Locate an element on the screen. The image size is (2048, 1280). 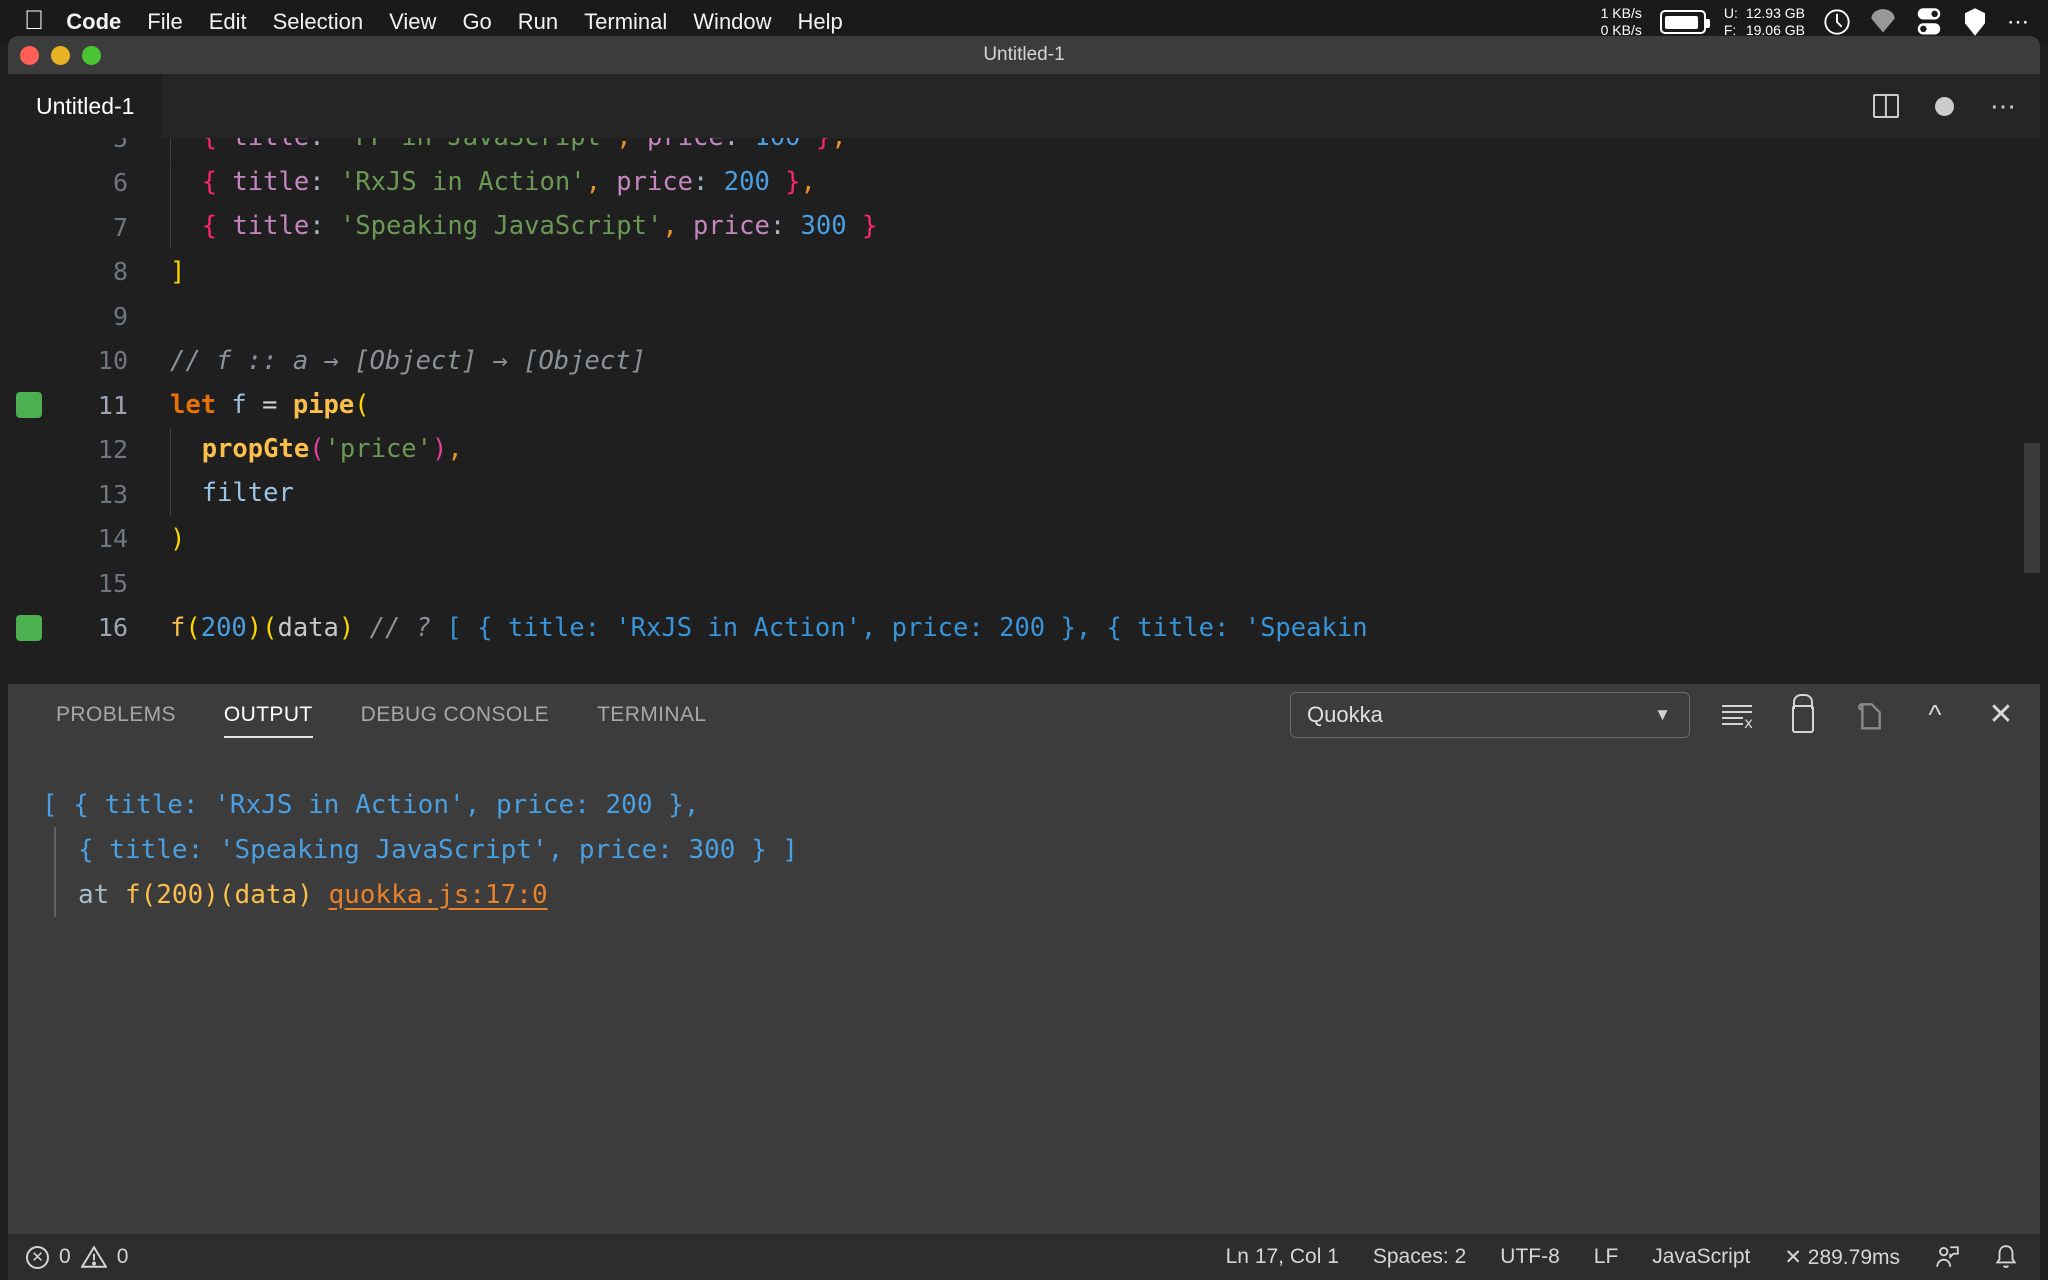
output-source-link: quokka.js:17:0 is located at coordinates (437, 895).